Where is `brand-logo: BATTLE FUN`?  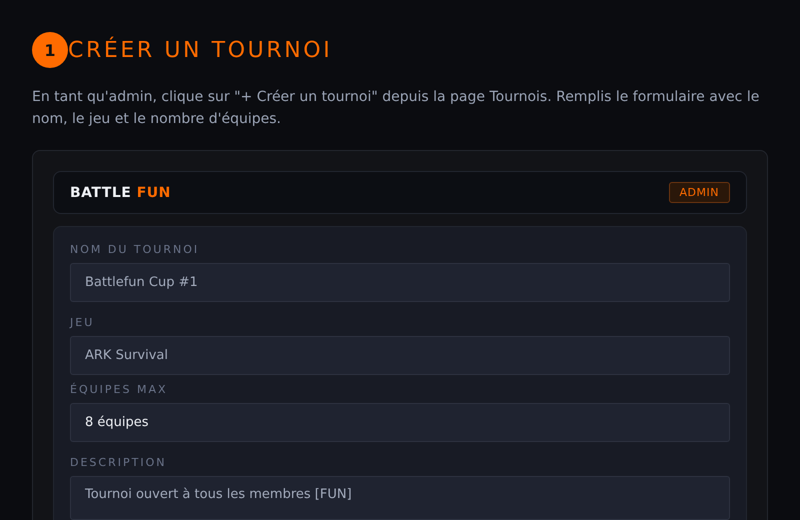 brand-logo: BATTLE FUN is located at coordinates (120, 192).